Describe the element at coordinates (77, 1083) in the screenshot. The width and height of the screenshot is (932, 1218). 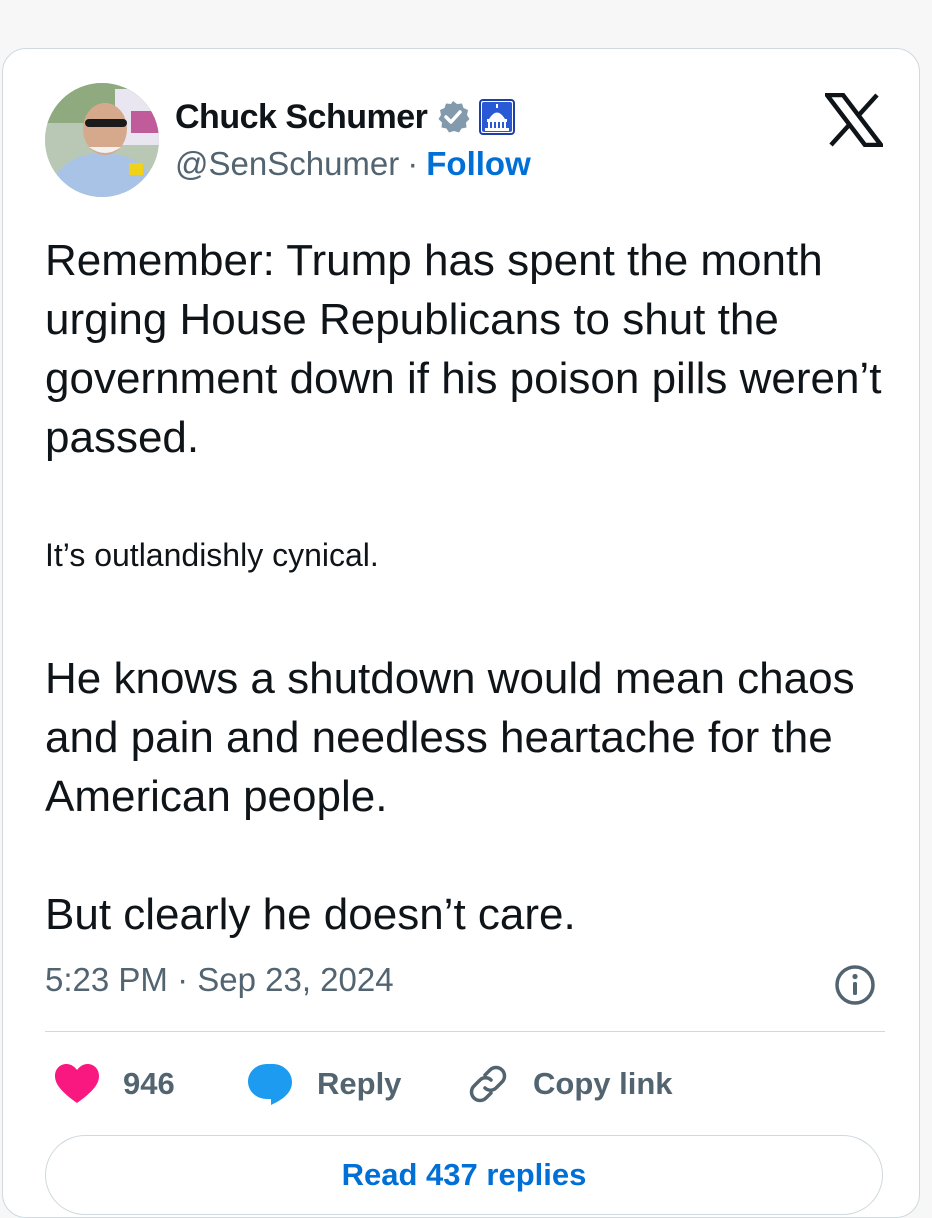
I see `heart-icon` at that location.